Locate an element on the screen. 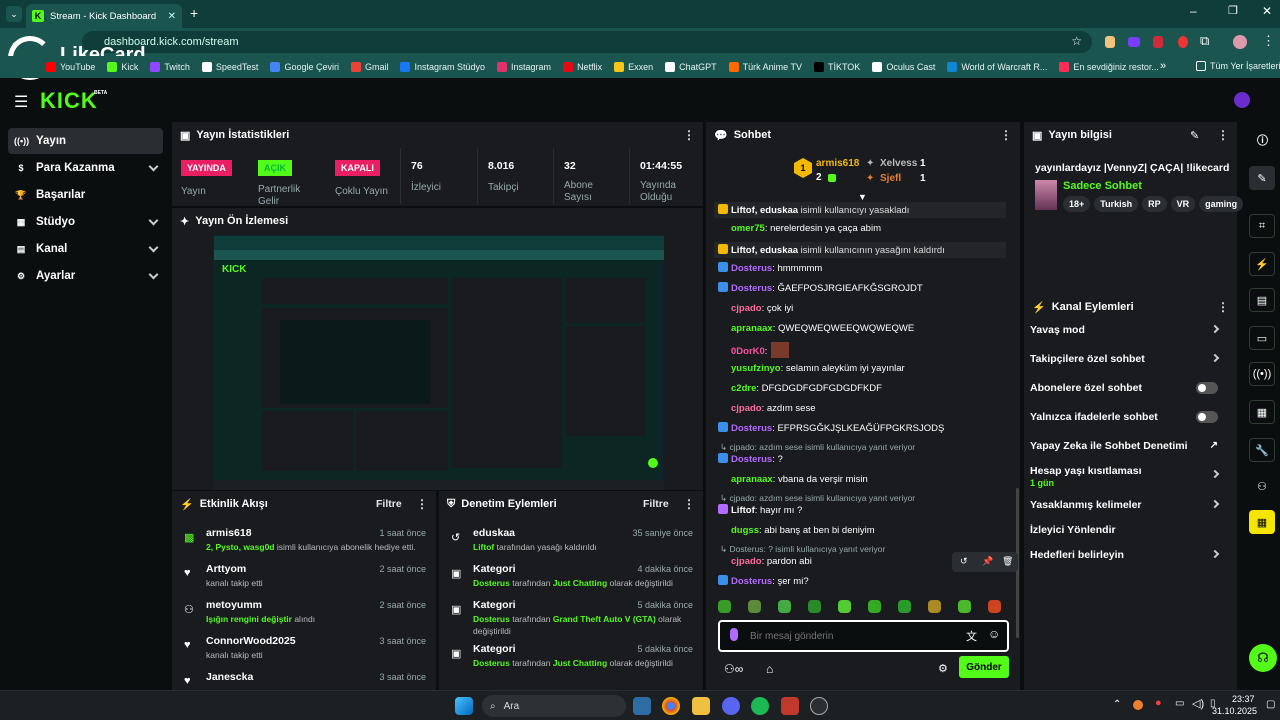  activity-username: Janescka is located at coordinates (229, 677).